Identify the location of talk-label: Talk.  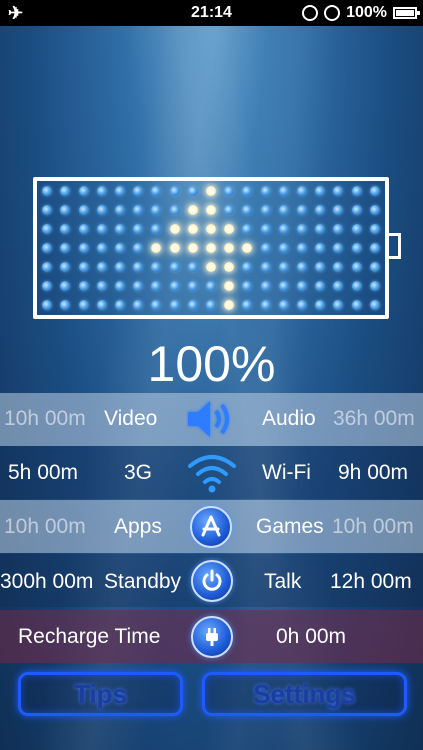
(283, 581).